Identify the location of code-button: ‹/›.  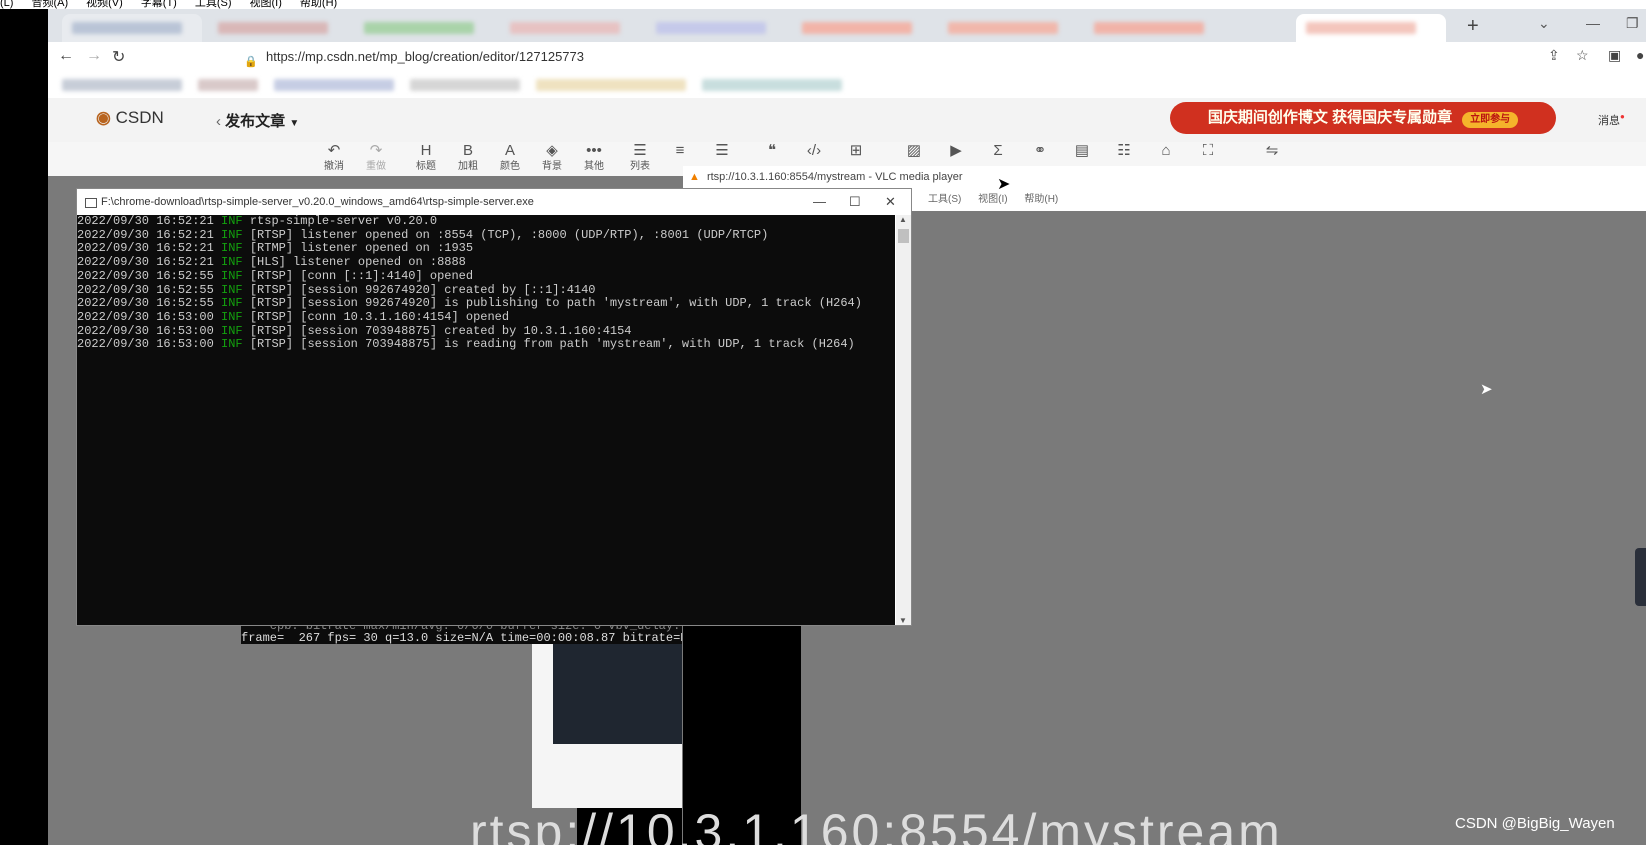
(814, 151).